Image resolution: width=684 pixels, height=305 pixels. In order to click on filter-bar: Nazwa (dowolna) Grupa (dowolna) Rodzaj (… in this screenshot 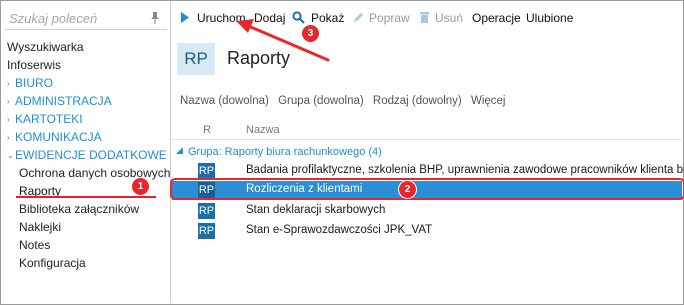, I will do `click(346, 103)`.